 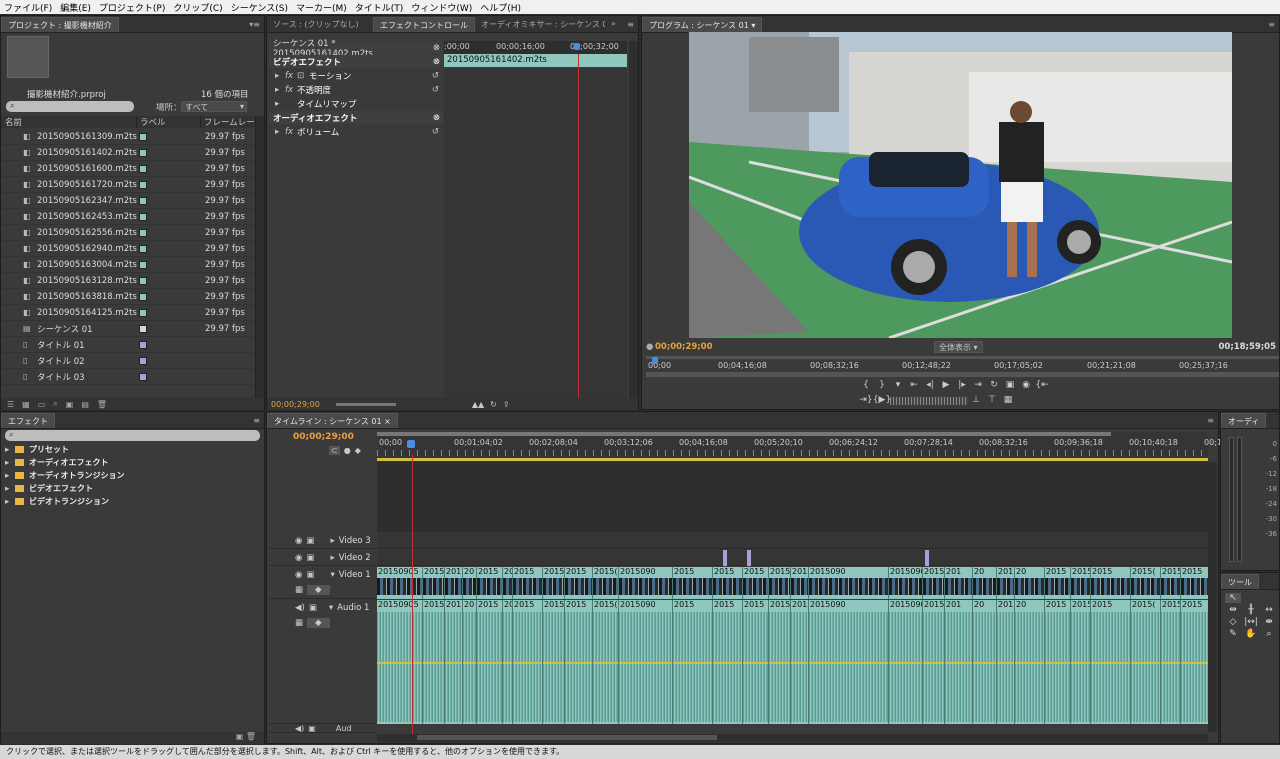 What do you see at coordinates (1008, 400) in the screenshot?
I see `trim-monitor-icon: ▦` at bounding box center [1008, 400].